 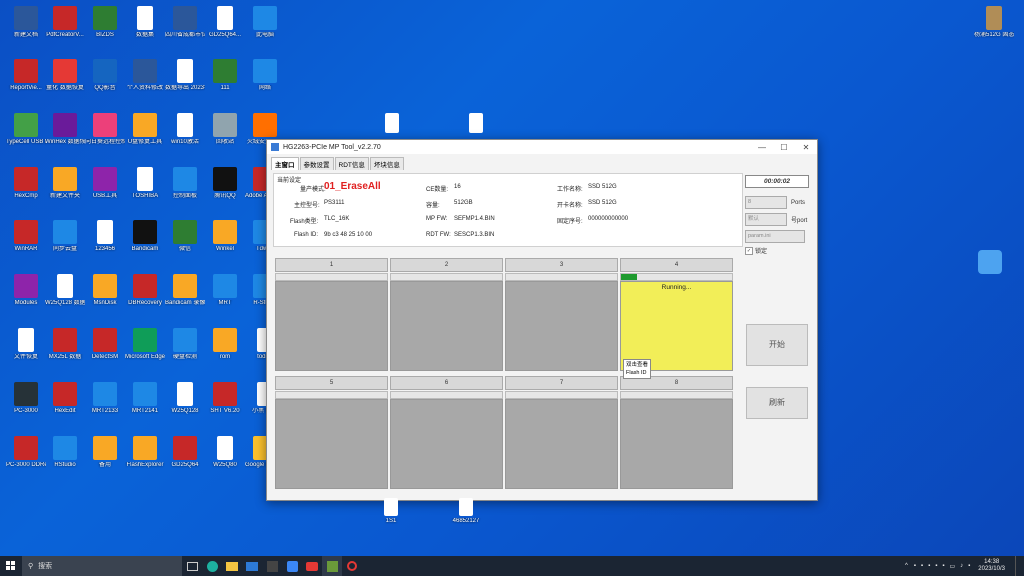 What do you see at coordinates (145, 452) in the screenshot?
I see `desktop-icon: FlashExplorer` at bounding box center [145, 452].